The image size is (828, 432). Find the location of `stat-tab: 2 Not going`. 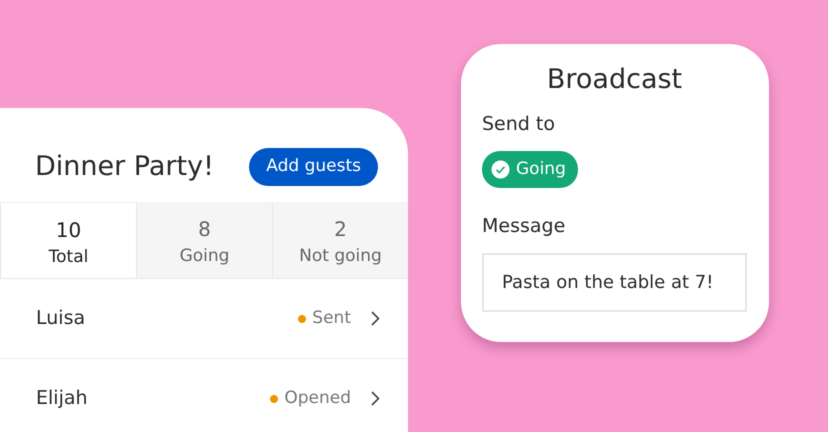

stat-tab: 2 Not going is located at coordinates (340, 240).